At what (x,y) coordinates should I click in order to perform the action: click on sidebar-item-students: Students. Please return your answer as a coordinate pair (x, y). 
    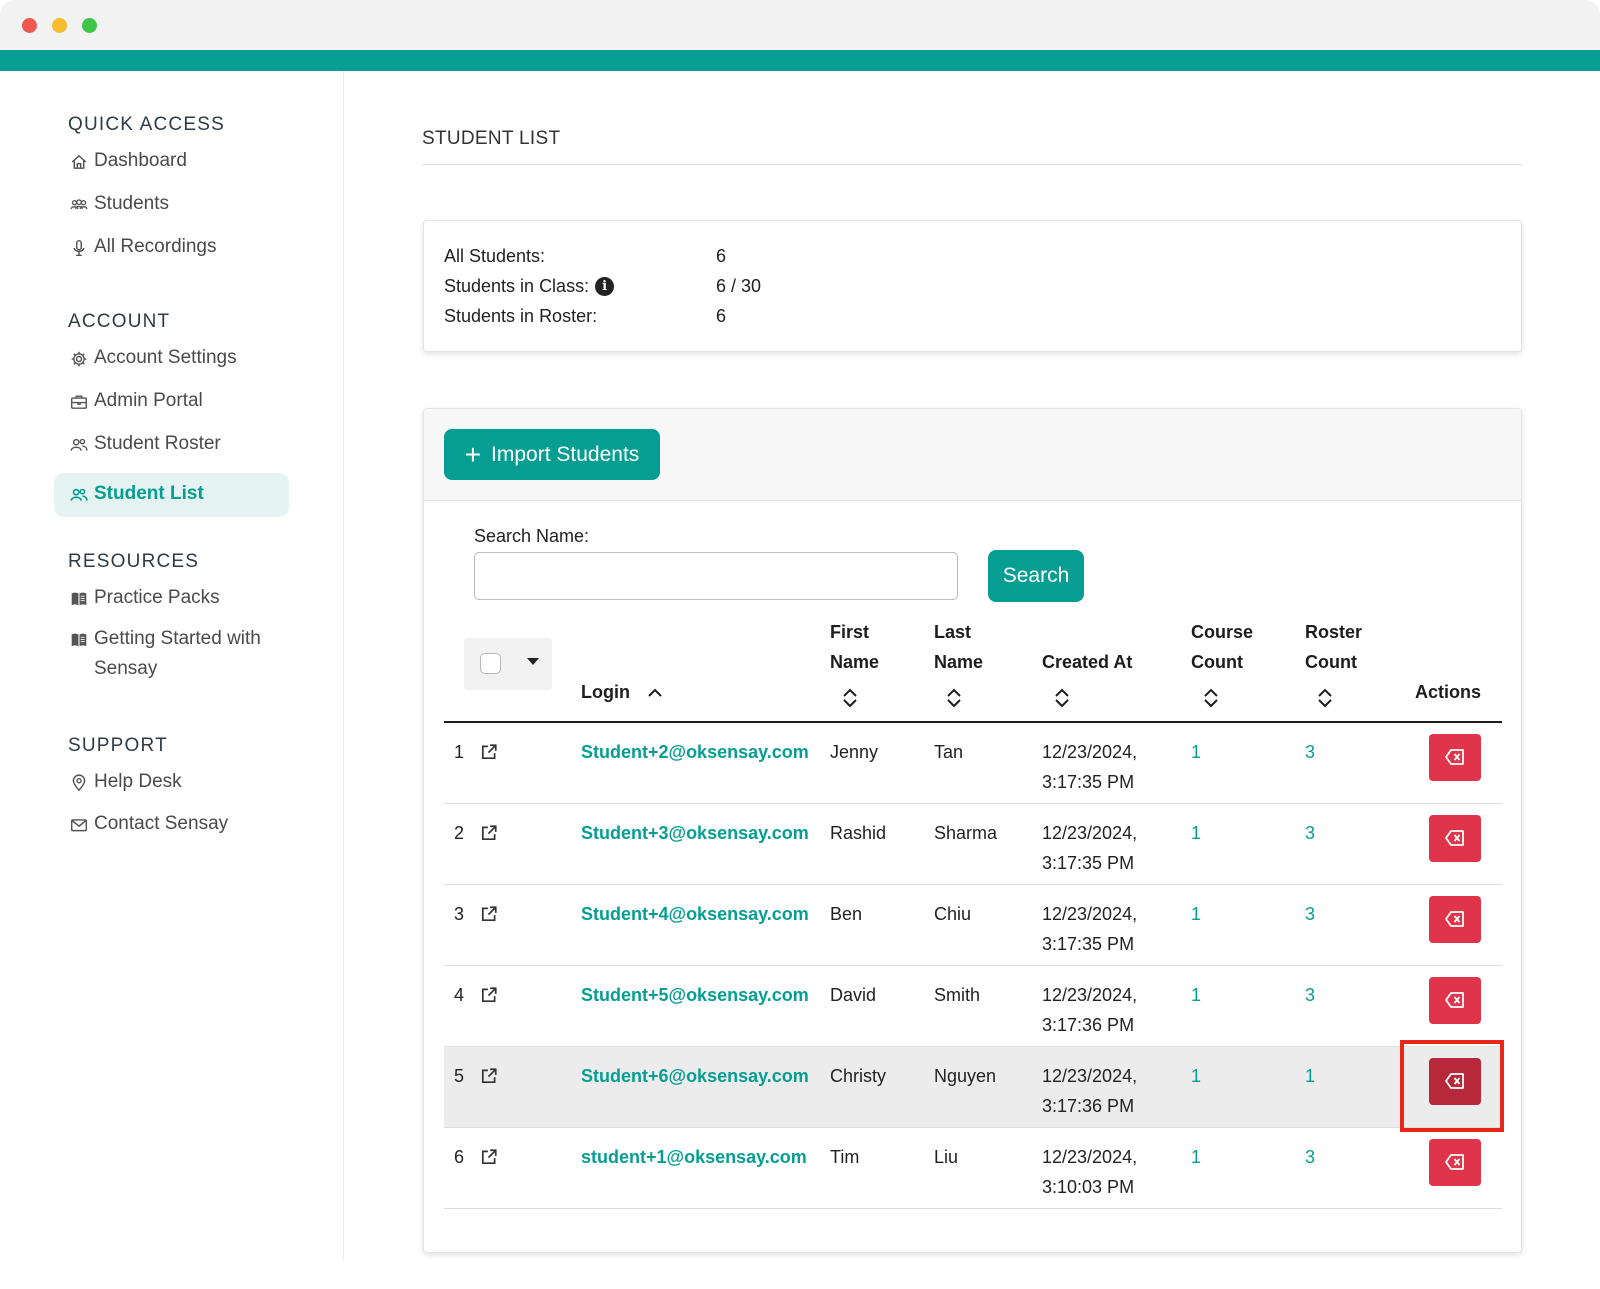
    Looking at the image, I should click on (119, 204).